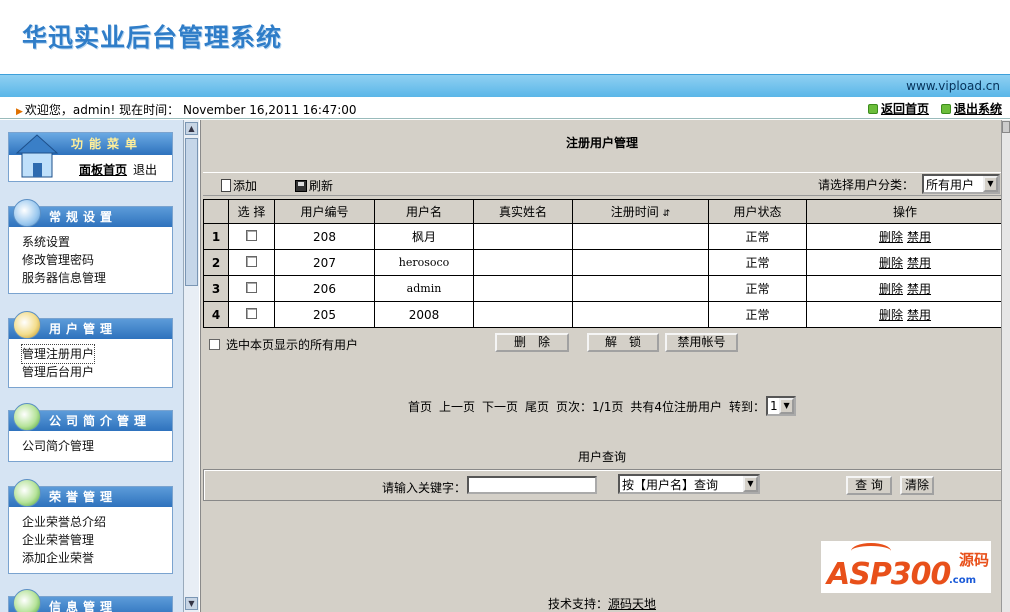 The width and height of the screenshot is (1010, 612). I want to click on menu-item-manage-admin-users: 管理后台用户, so click(97, 372).